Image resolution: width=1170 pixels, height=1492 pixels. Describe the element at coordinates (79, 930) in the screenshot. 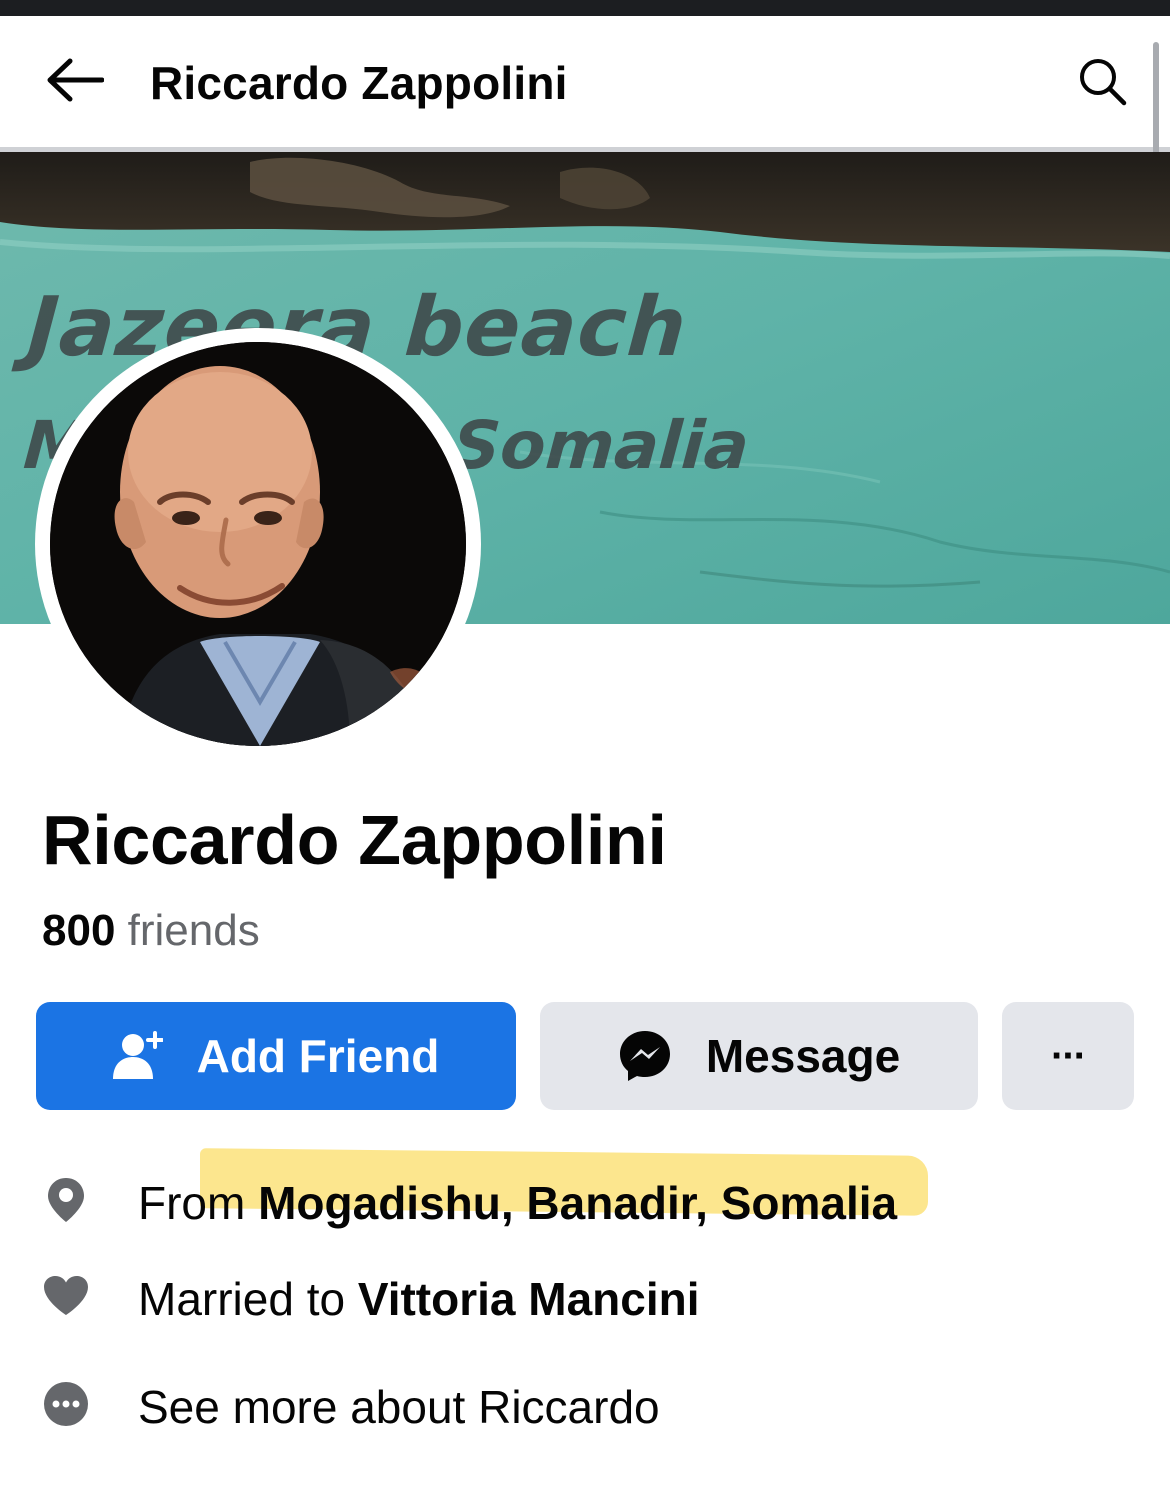

I see `friend-count-number: 800` at that location.